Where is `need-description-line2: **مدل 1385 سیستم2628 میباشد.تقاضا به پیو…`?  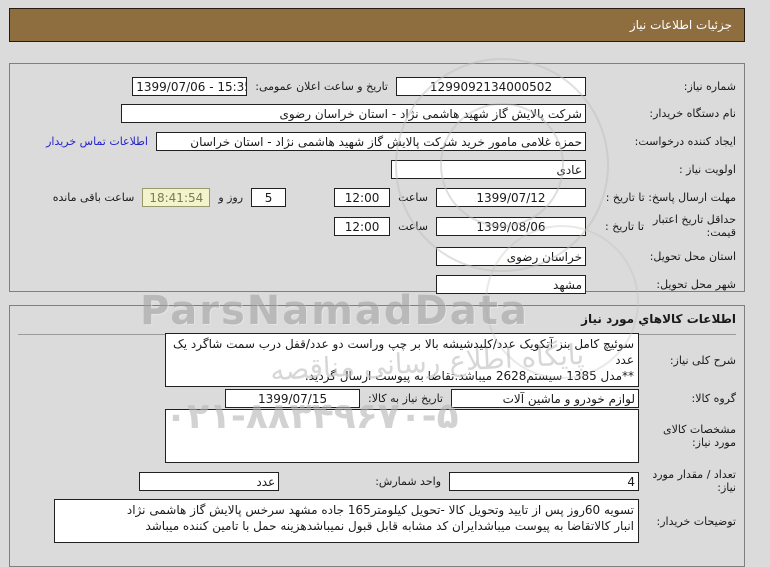 need-description-line2: **مدل 1385 سیستم2628 میباشد.تقاضا به پیو… is located at coordinates (469, 376).